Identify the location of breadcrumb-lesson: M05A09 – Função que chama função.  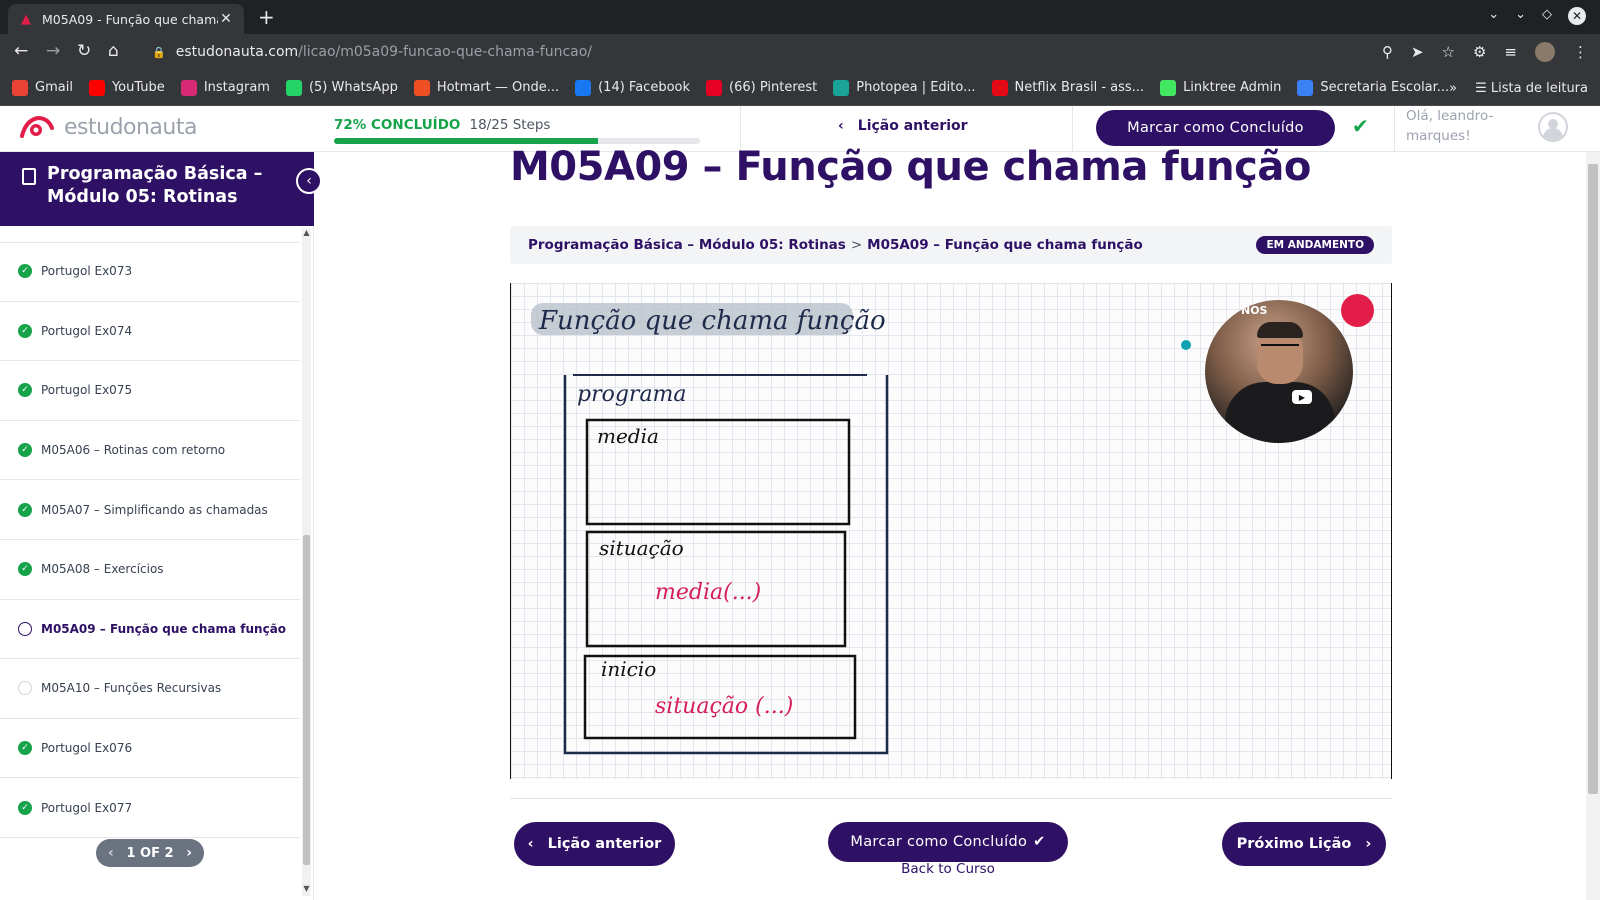
(1005, 245).